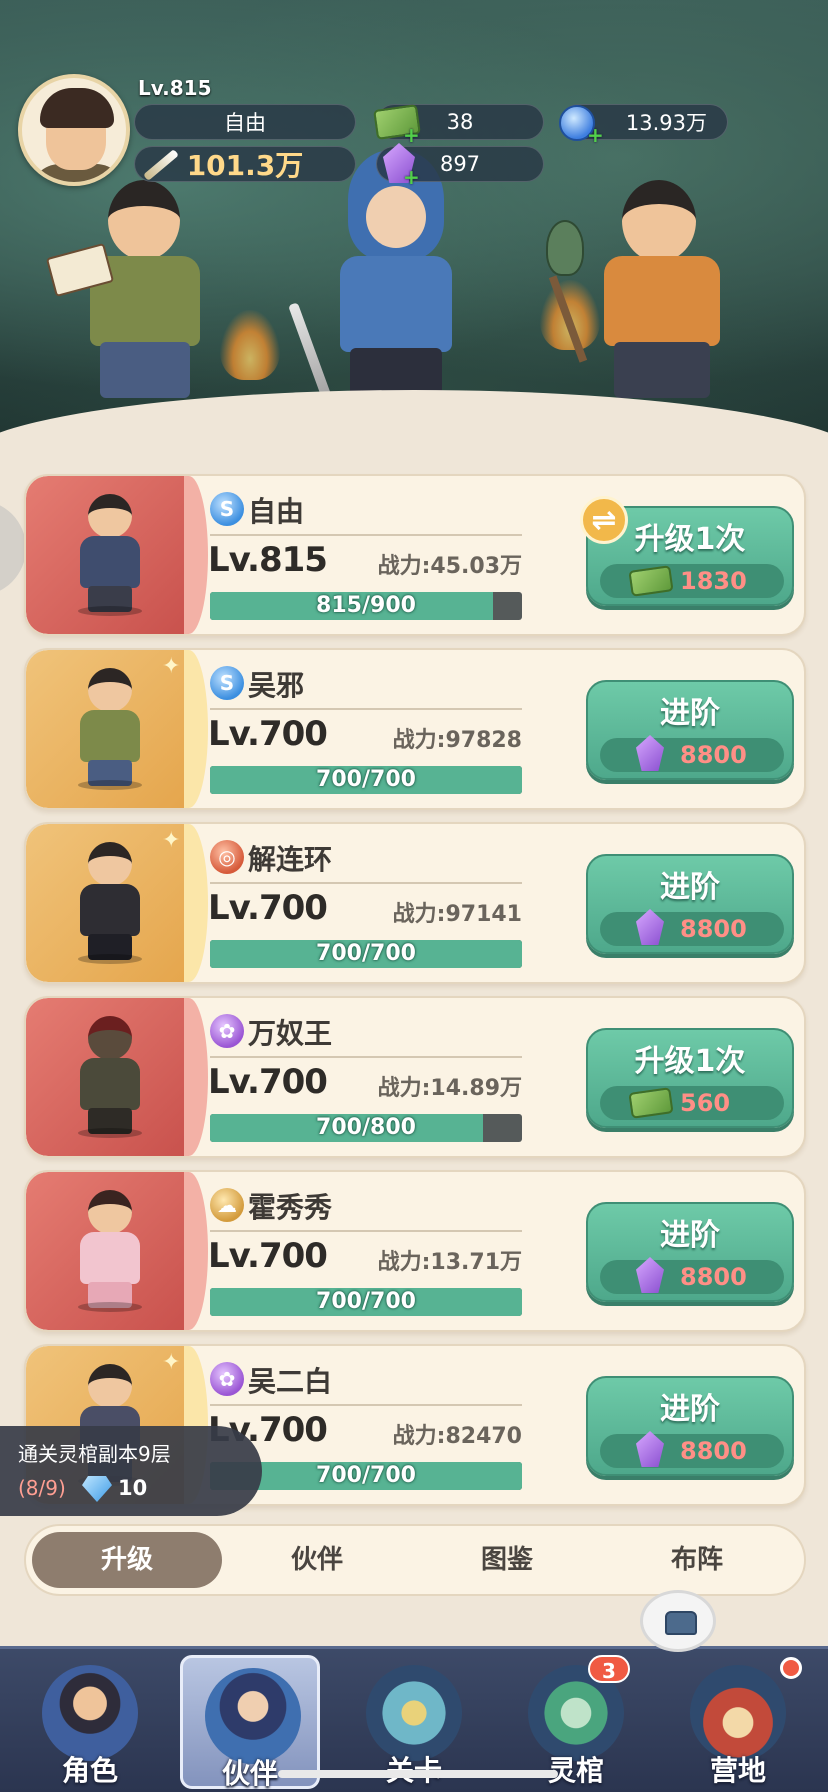 Image resolution: width=828 pixels, height=1792 pixels. I want to click on nav-partner: 伙伴, so click(250, 1722).